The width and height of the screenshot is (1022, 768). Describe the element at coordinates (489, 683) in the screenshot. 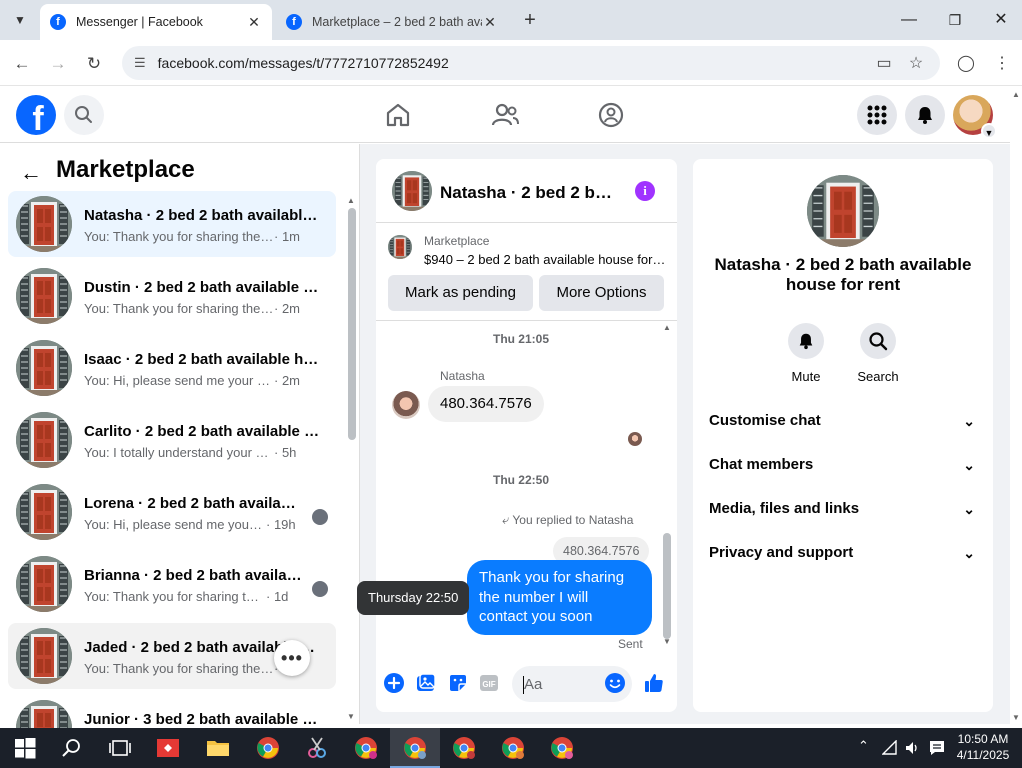

I see `gif-icon: GIF` at that location.